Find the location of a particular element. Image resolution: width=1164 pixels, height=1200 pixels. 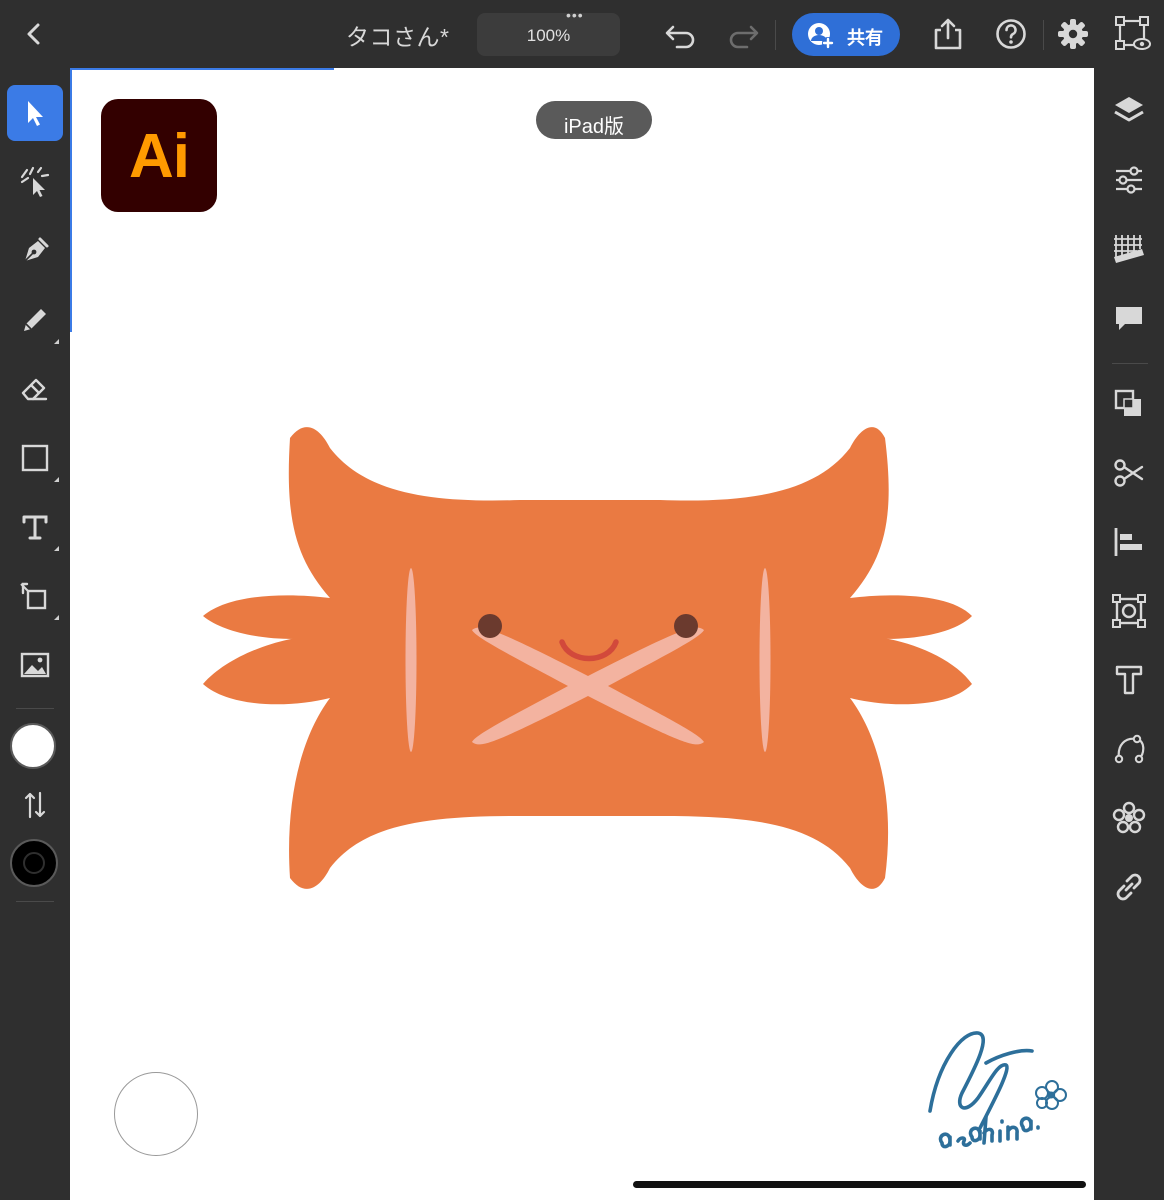

help-button is located at coordinates (1011, 36).